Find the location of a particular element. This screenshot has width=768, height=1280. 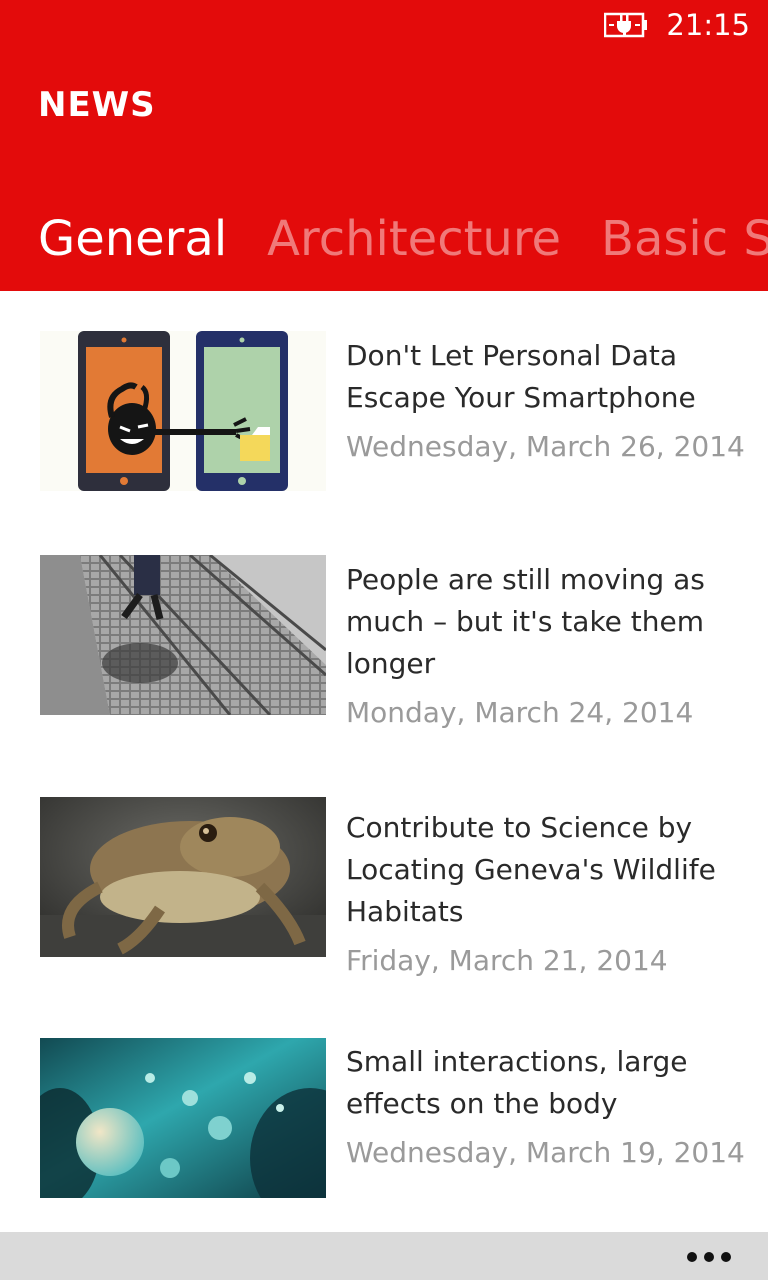

tab-basic-science: Basic Scie is located at coordinates (684, 239).